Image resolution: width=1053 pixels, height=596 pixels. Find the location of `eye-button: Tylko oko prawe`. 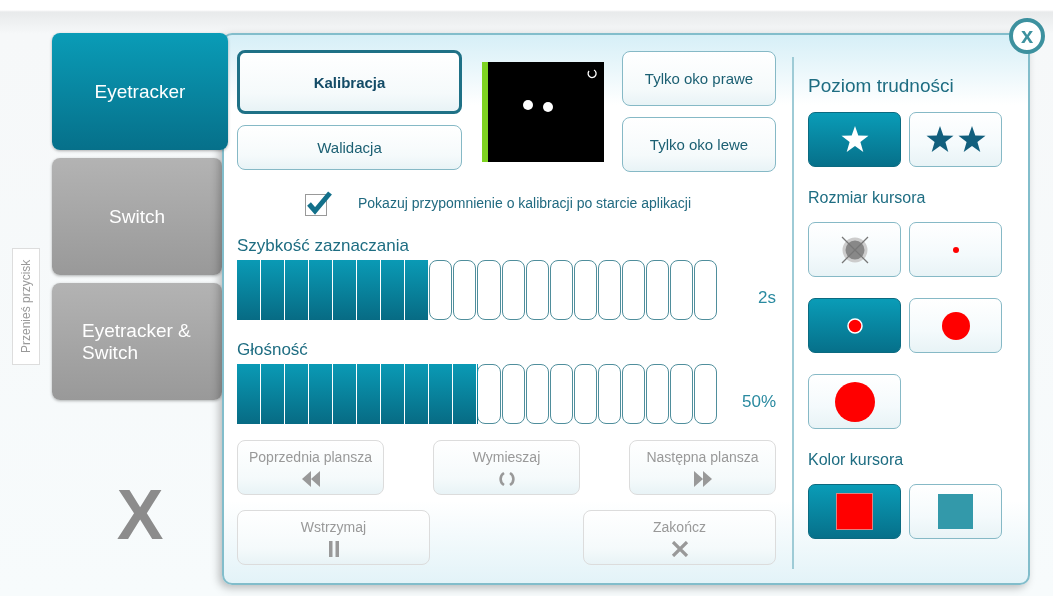

eye-button: Tylko oko prawe is located at coordinates (699, 78).